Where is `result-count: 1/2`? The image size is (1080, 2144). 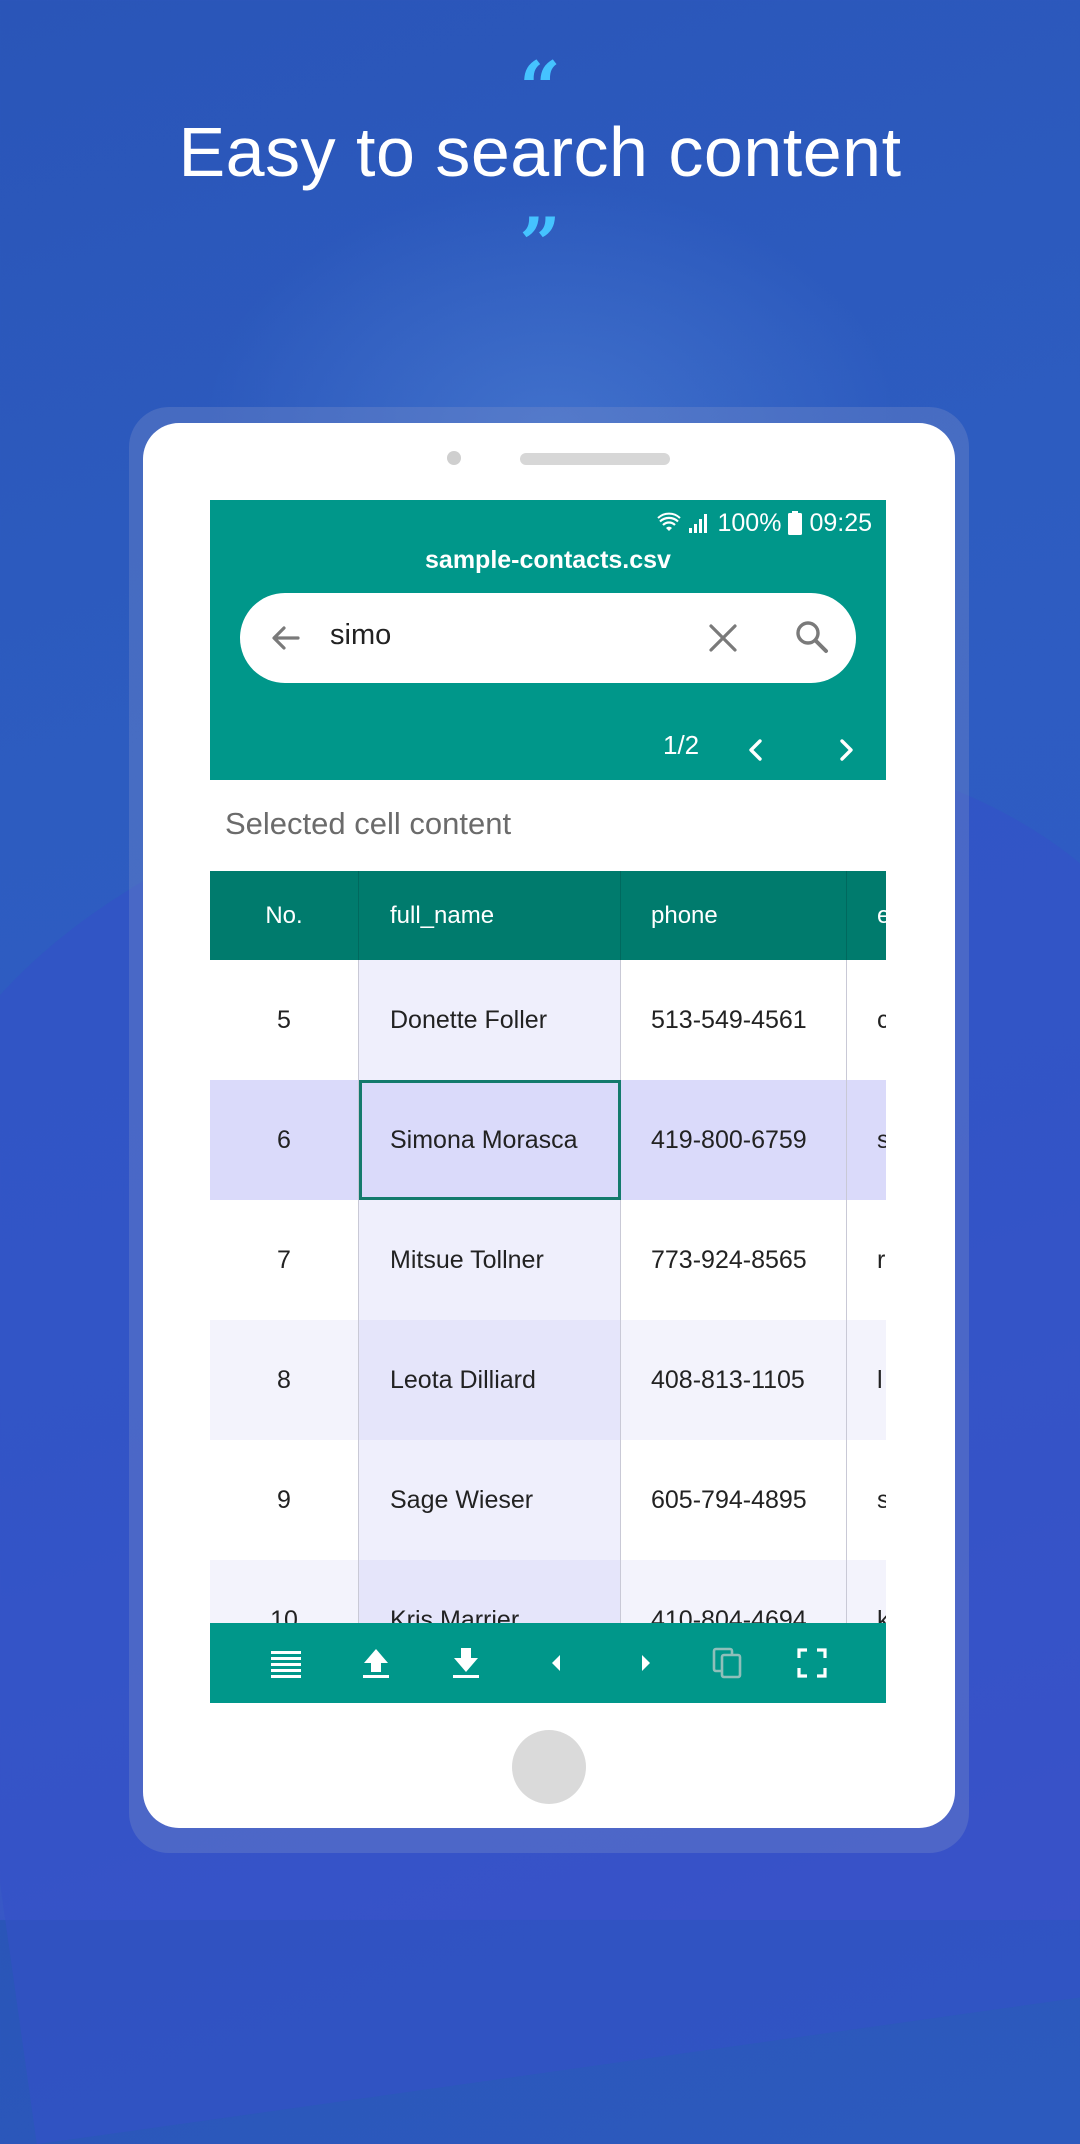 result-count: 1/2 is located at coordinates (681, 745).